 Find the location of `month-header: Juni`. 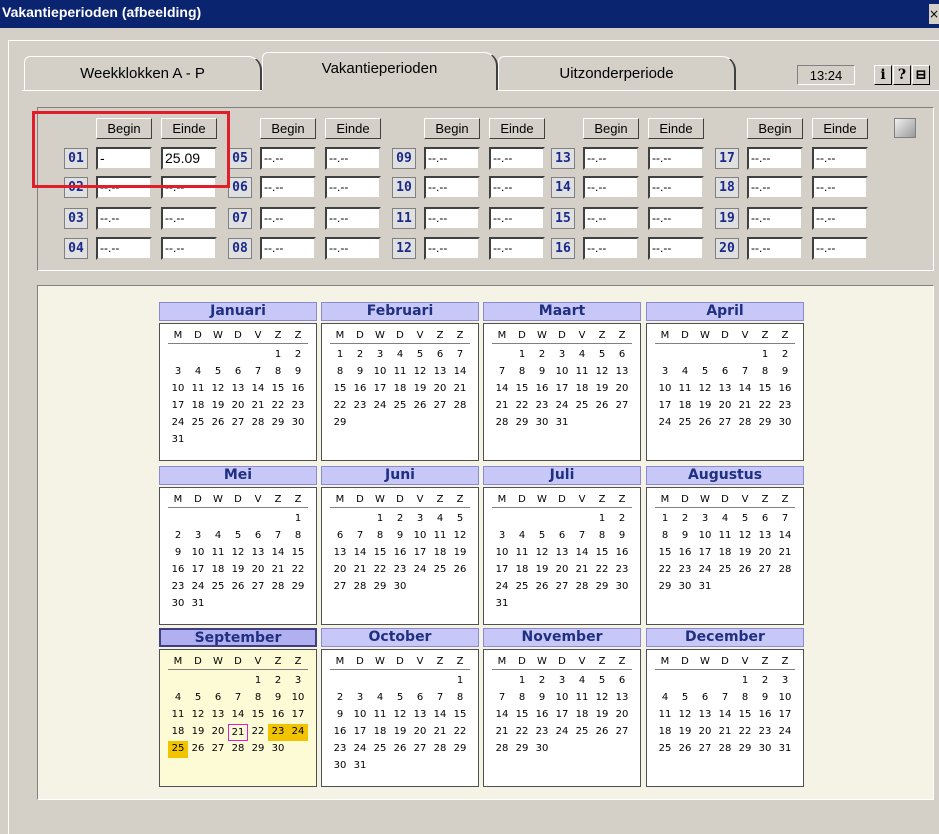

month-header: Juni is located at coordinates (400, 475).